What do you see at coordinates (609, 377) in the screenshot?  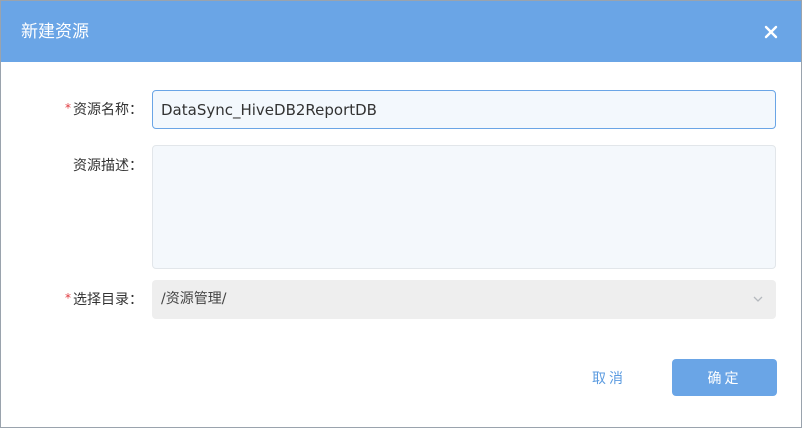 I see `cancel-button: 取消` at bounding box center [609, 377].